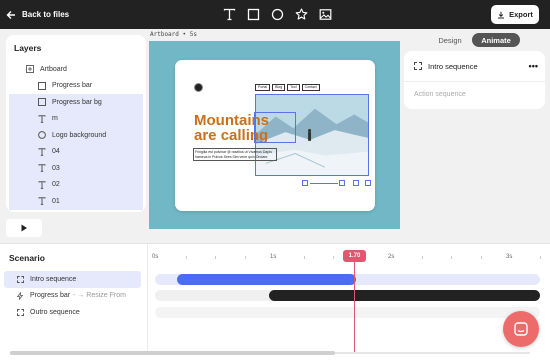  Describe the element at coordinates (46, 14) in the screenshot. I see `back-label: Back to files` at that location.